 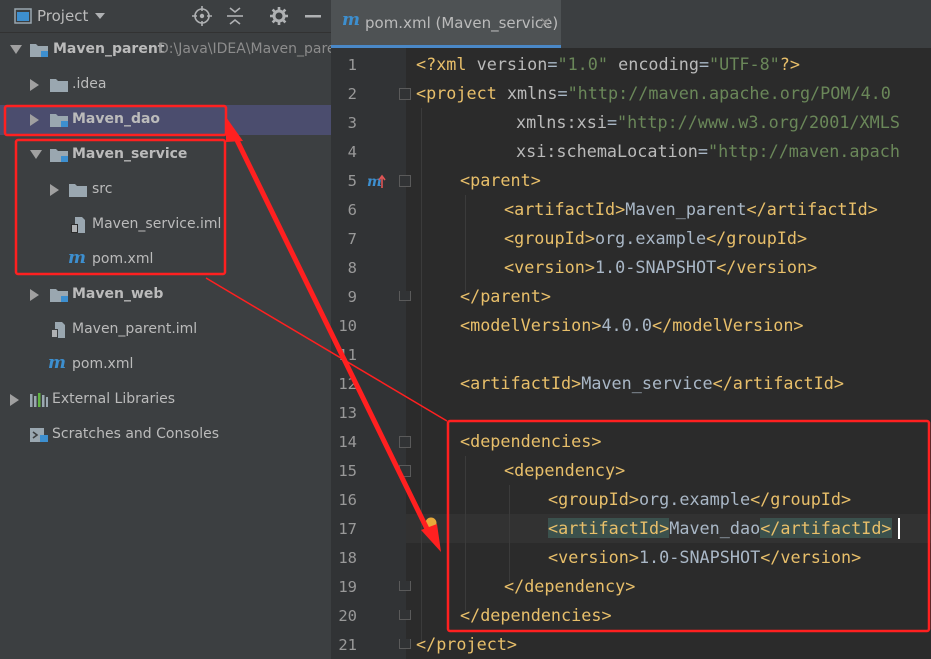 What do you see at coordinates (347, 616) in the screenshot?
I see `line-number: 20` at bounding box center [347, 616].